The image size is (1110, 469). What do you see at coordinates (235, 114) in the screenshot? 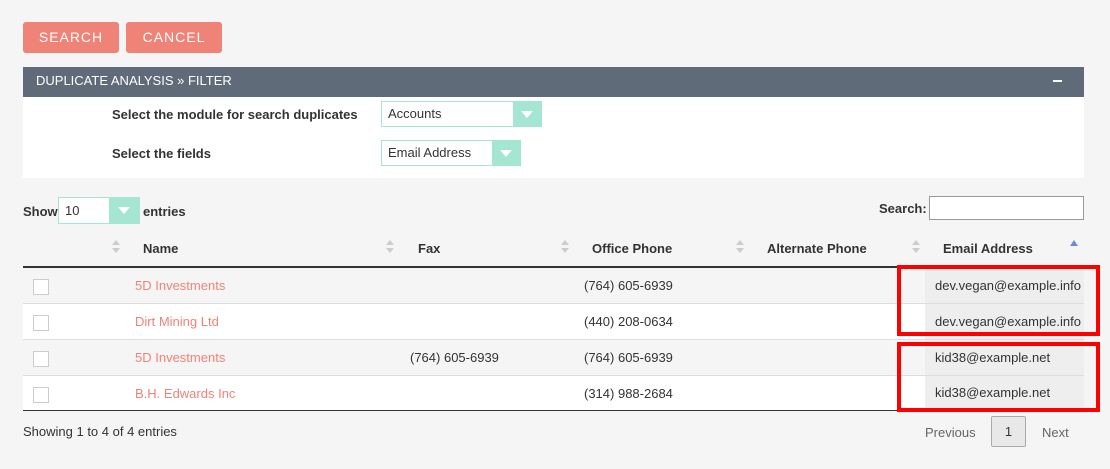
I see `module-label: Select the module for search duplicates` at bounding box center [235, 114].